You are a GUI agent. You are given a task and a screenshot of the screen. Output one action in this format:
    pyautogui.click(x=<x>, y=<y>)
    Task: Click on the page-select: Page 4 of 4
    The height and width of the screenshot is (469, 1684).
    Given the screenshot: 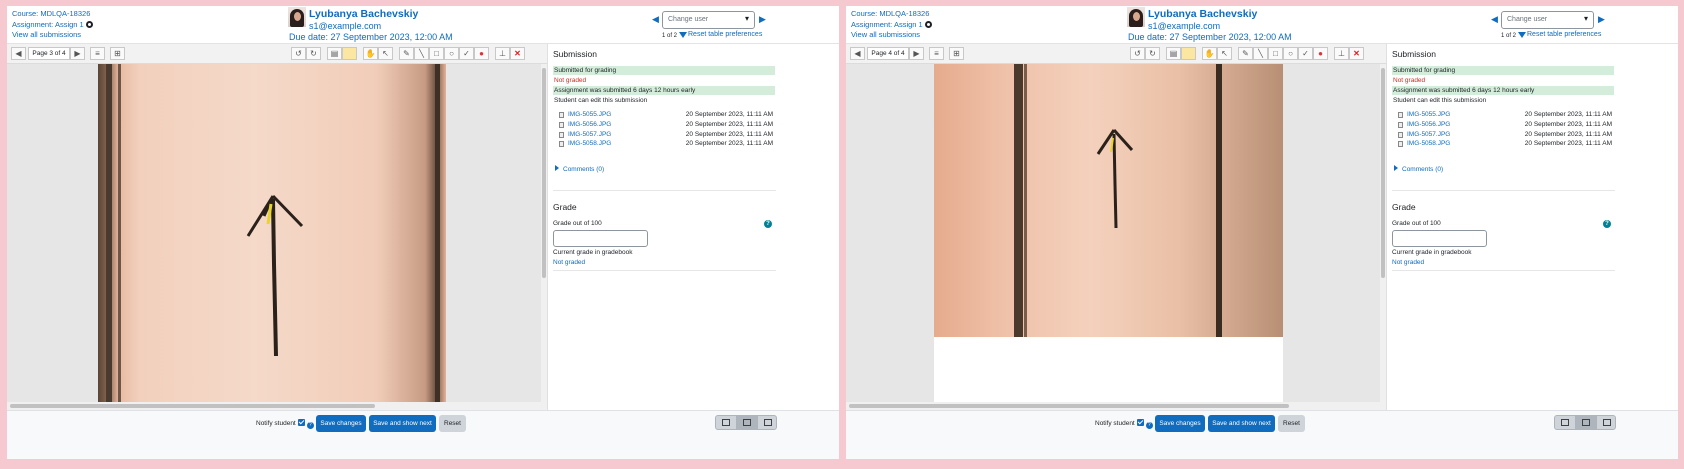 What is the action you would take?
    pyautogui.click(x=888, y=53)
    